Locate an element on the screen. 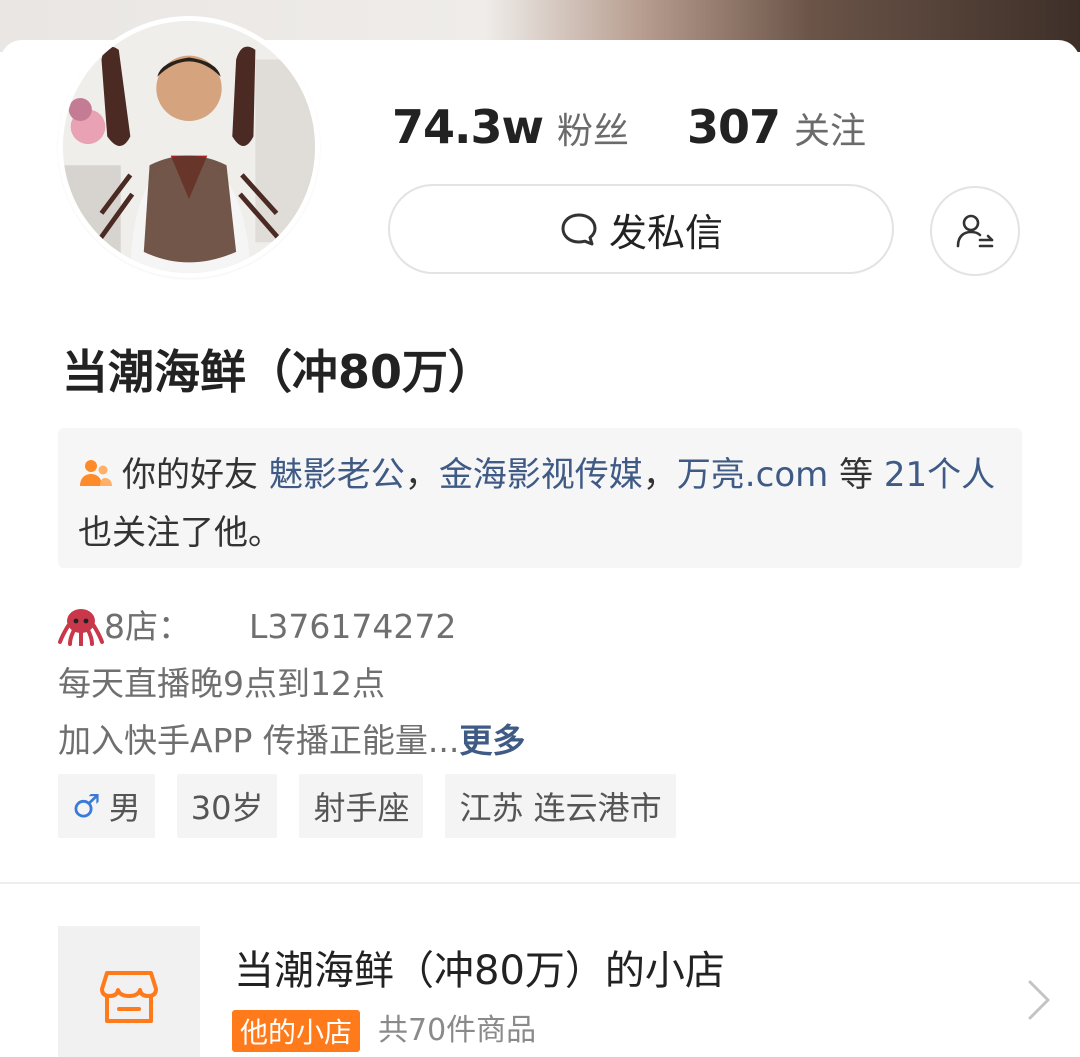 Image resolution: width=1080 pixels, height=1057 pixels. fans-count: 74.3w is located at coordinates (468, 127).